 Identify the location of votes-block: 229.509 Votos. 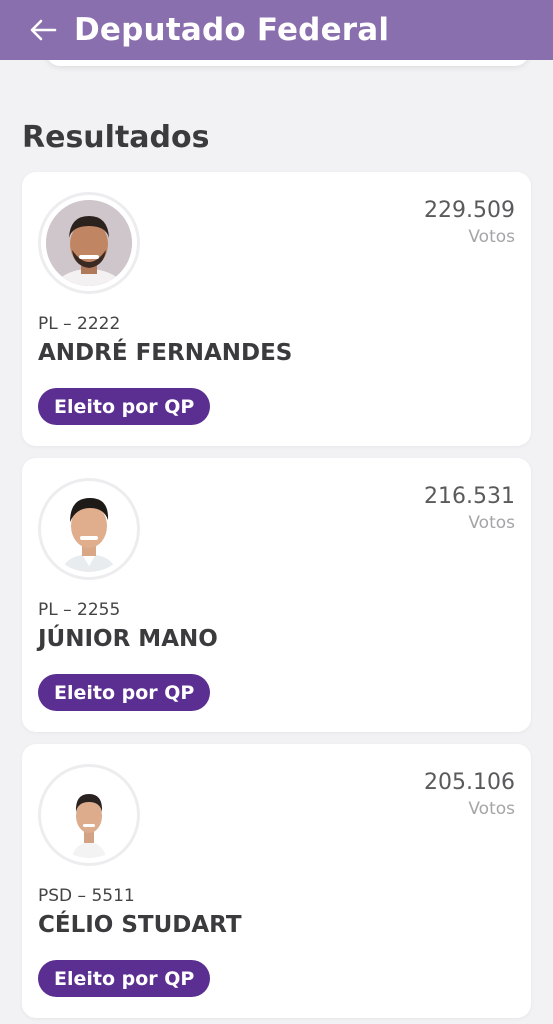
(469, 222).